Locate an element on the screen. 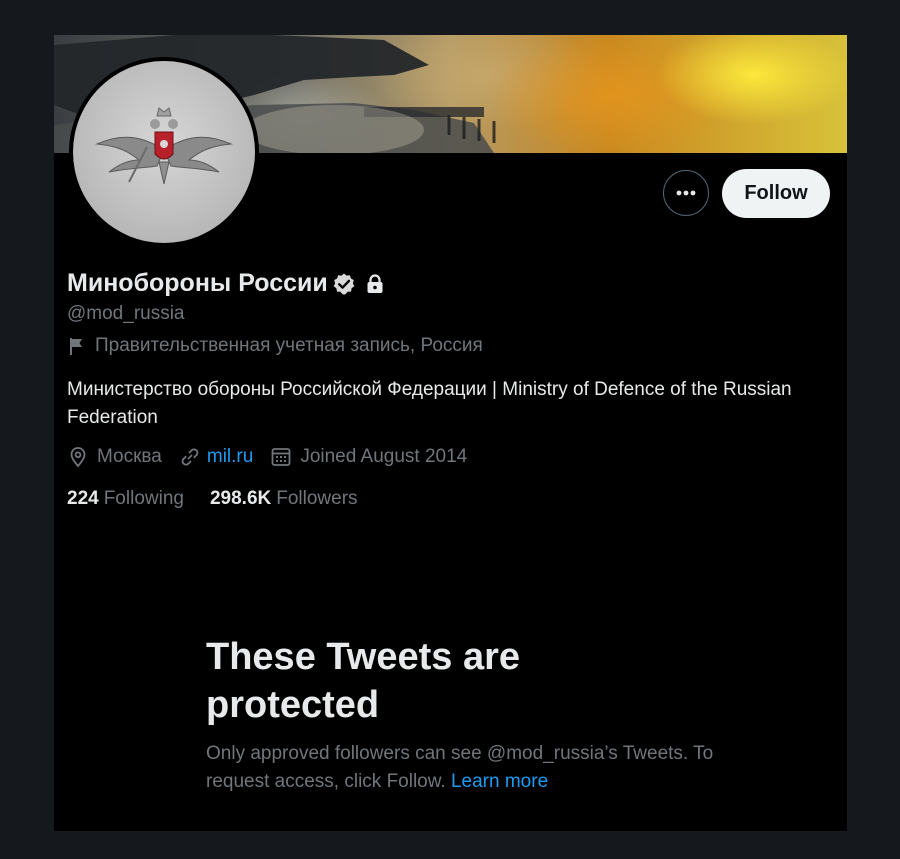 The image size is (900, 859). verified-badge-icon is located at coordinates (344, 284).